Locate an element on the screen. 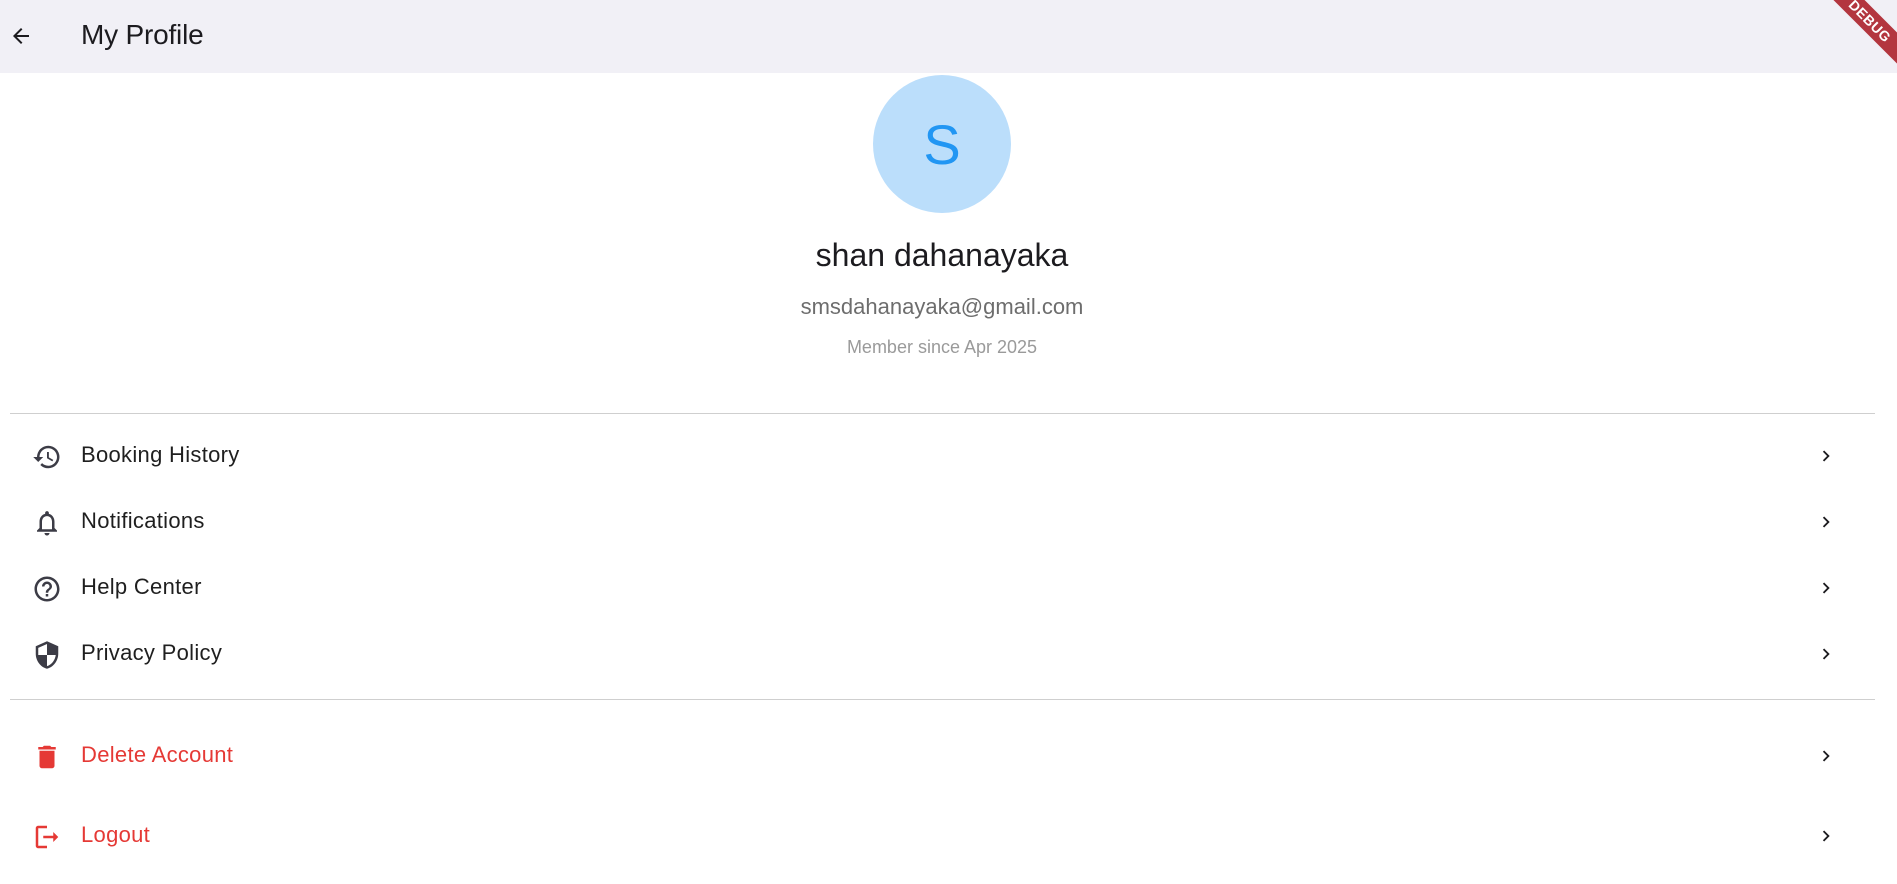 This screenshot has width=1897, height=884. menu-item-label: Privacy Policy is located at coordinates (152, 652).